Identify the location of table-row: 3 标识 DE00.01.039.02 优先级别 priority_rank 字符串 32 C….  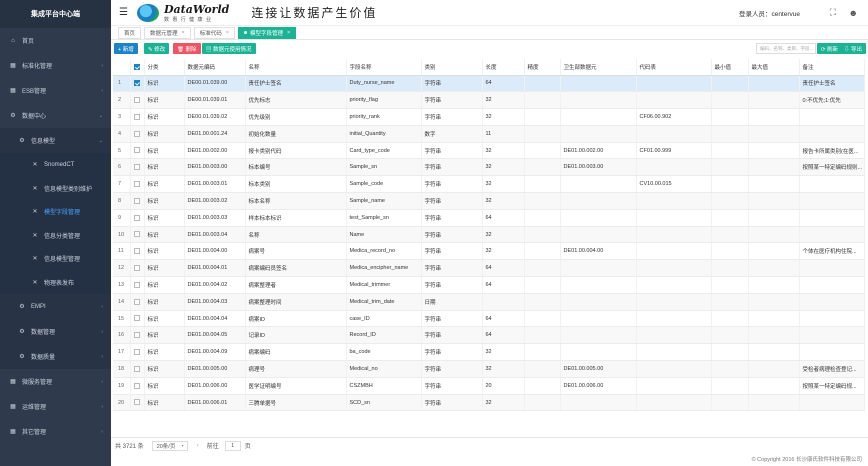
(489, 117).